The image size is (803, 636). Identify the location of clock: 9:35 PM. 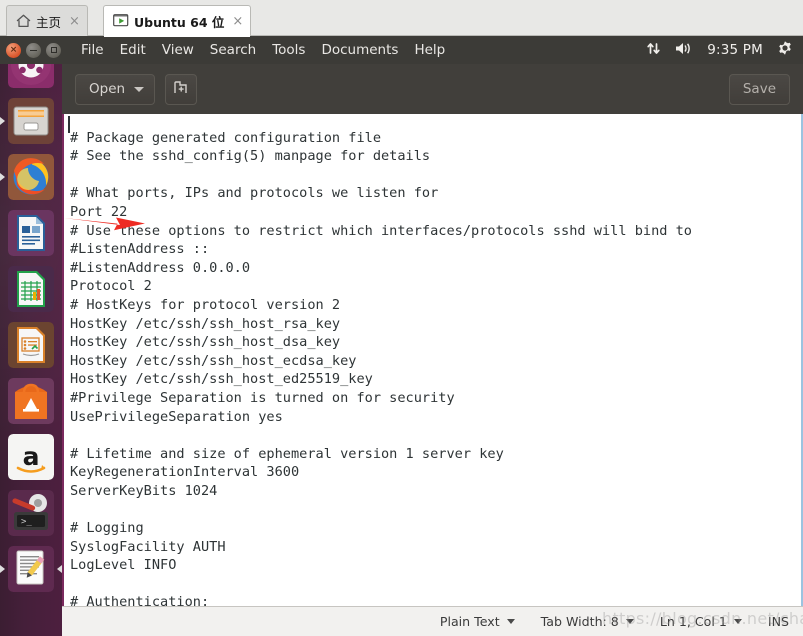
(735, 50).